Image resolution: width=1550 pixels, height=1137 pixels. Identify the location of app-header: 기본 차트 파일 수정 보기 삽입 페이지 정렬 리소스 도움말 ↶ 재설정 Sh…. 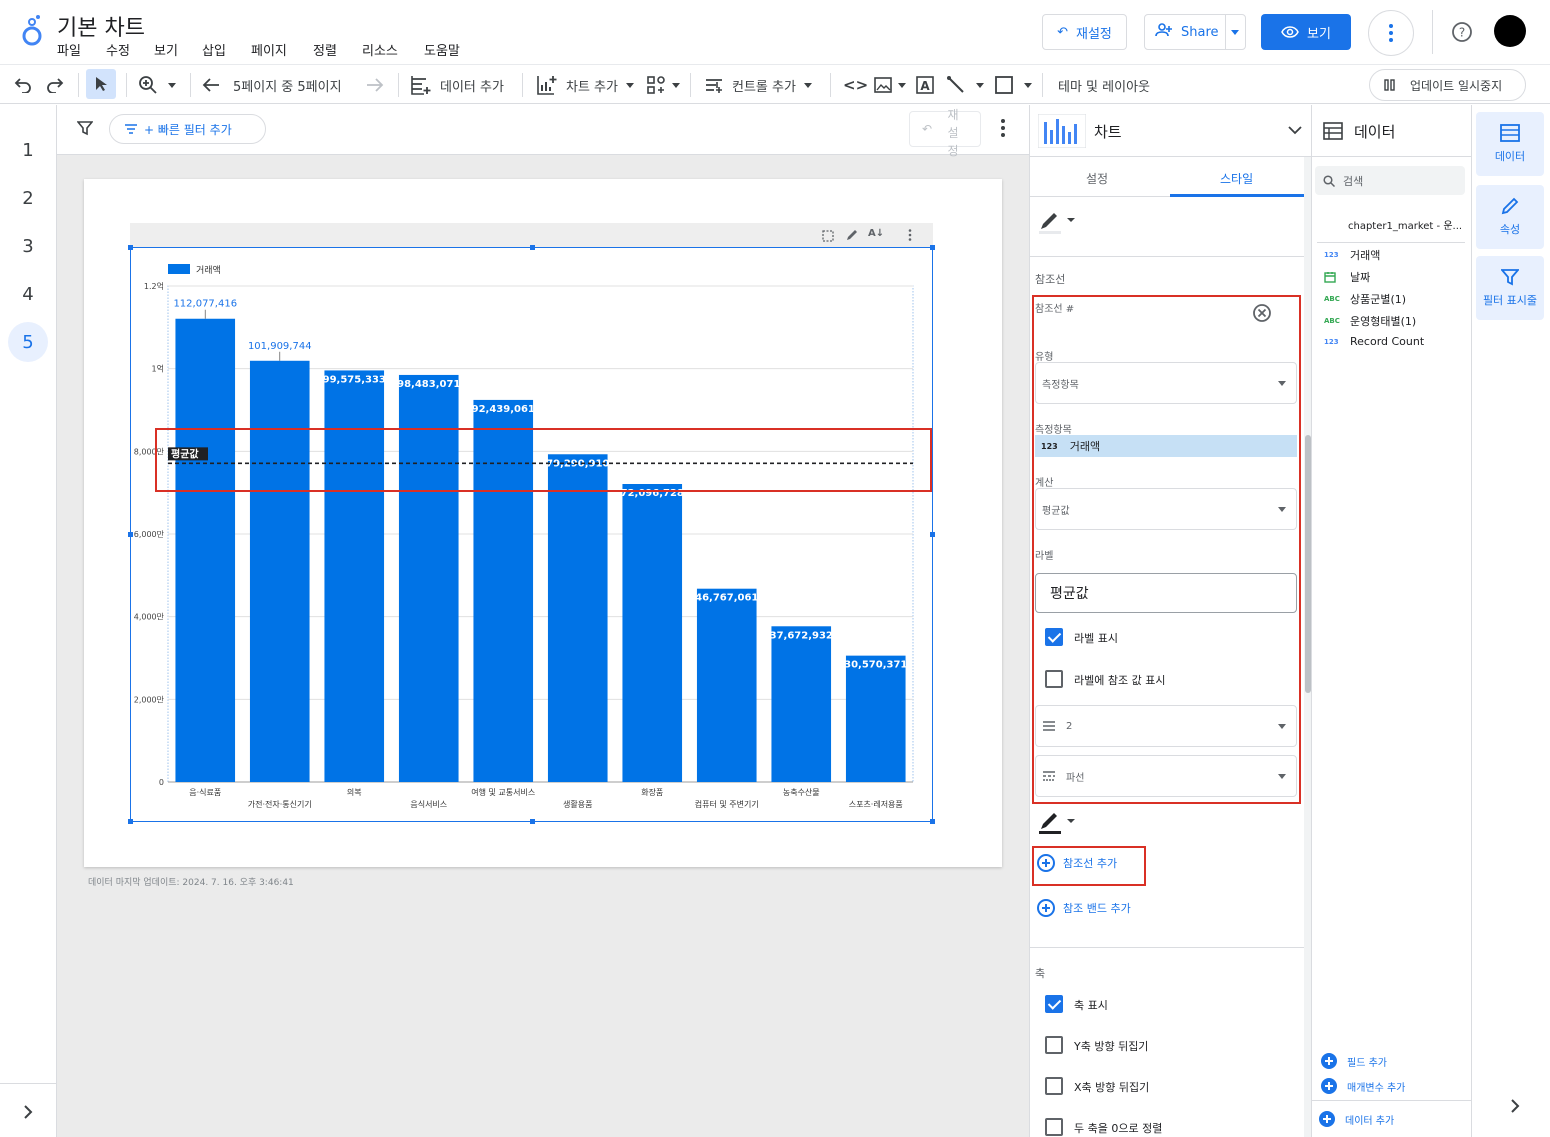
(775, 32).